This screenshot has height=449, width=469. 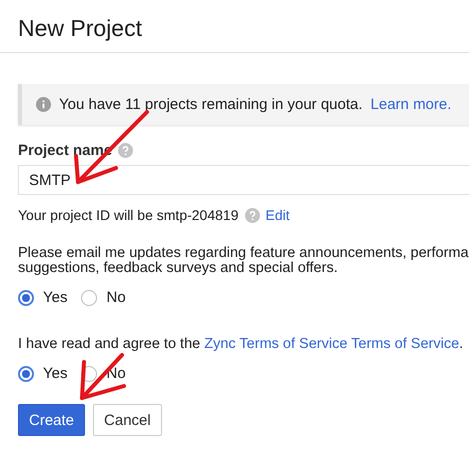 I want to click on project-id-text: Your project ID will be smtp-204819, so click(x=128, y=215).